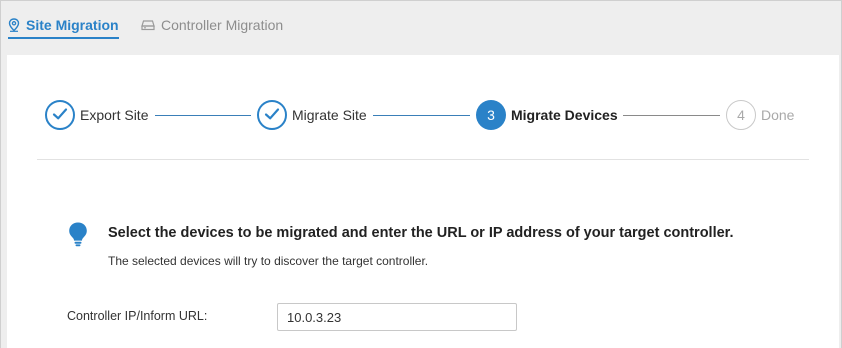 The image size is (842, 348). Describe the element at coordinates (137, 316) in the screenshot. I see `controller-url-label: Controller IP/Inform URL:` at that location.